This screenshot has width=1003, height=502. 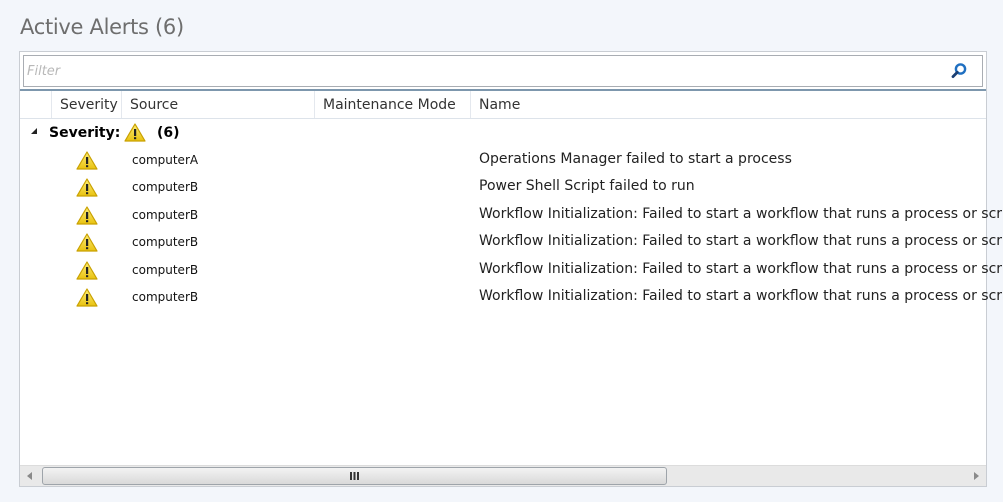 I want to click on grid-header: Severity Source Maintenance Mode Name, so click(x=503, y=105).